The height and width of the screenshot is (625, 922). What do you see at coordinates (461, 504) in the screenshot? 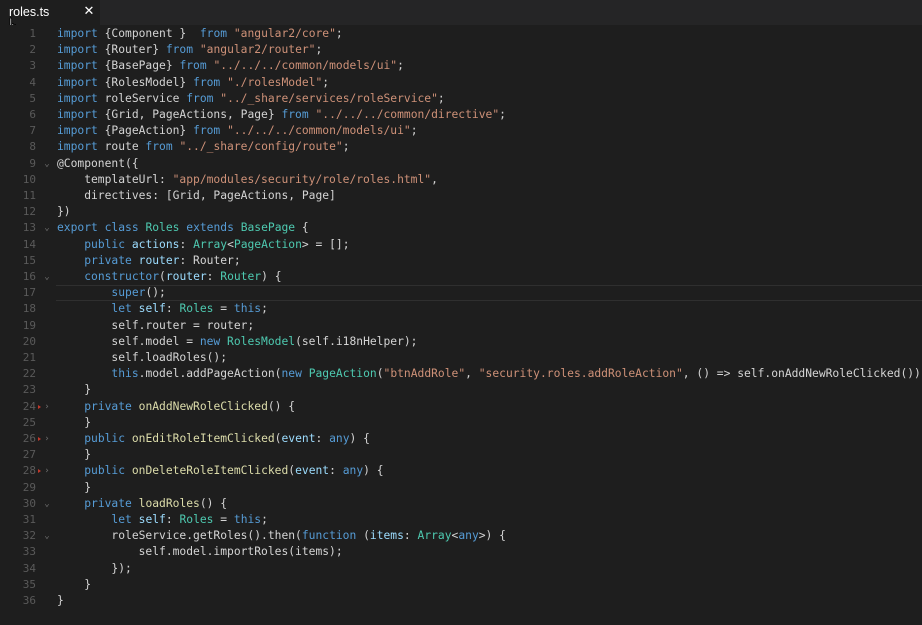
I see `code-line: private loadRoles() {` at bounding box center [461, 504].